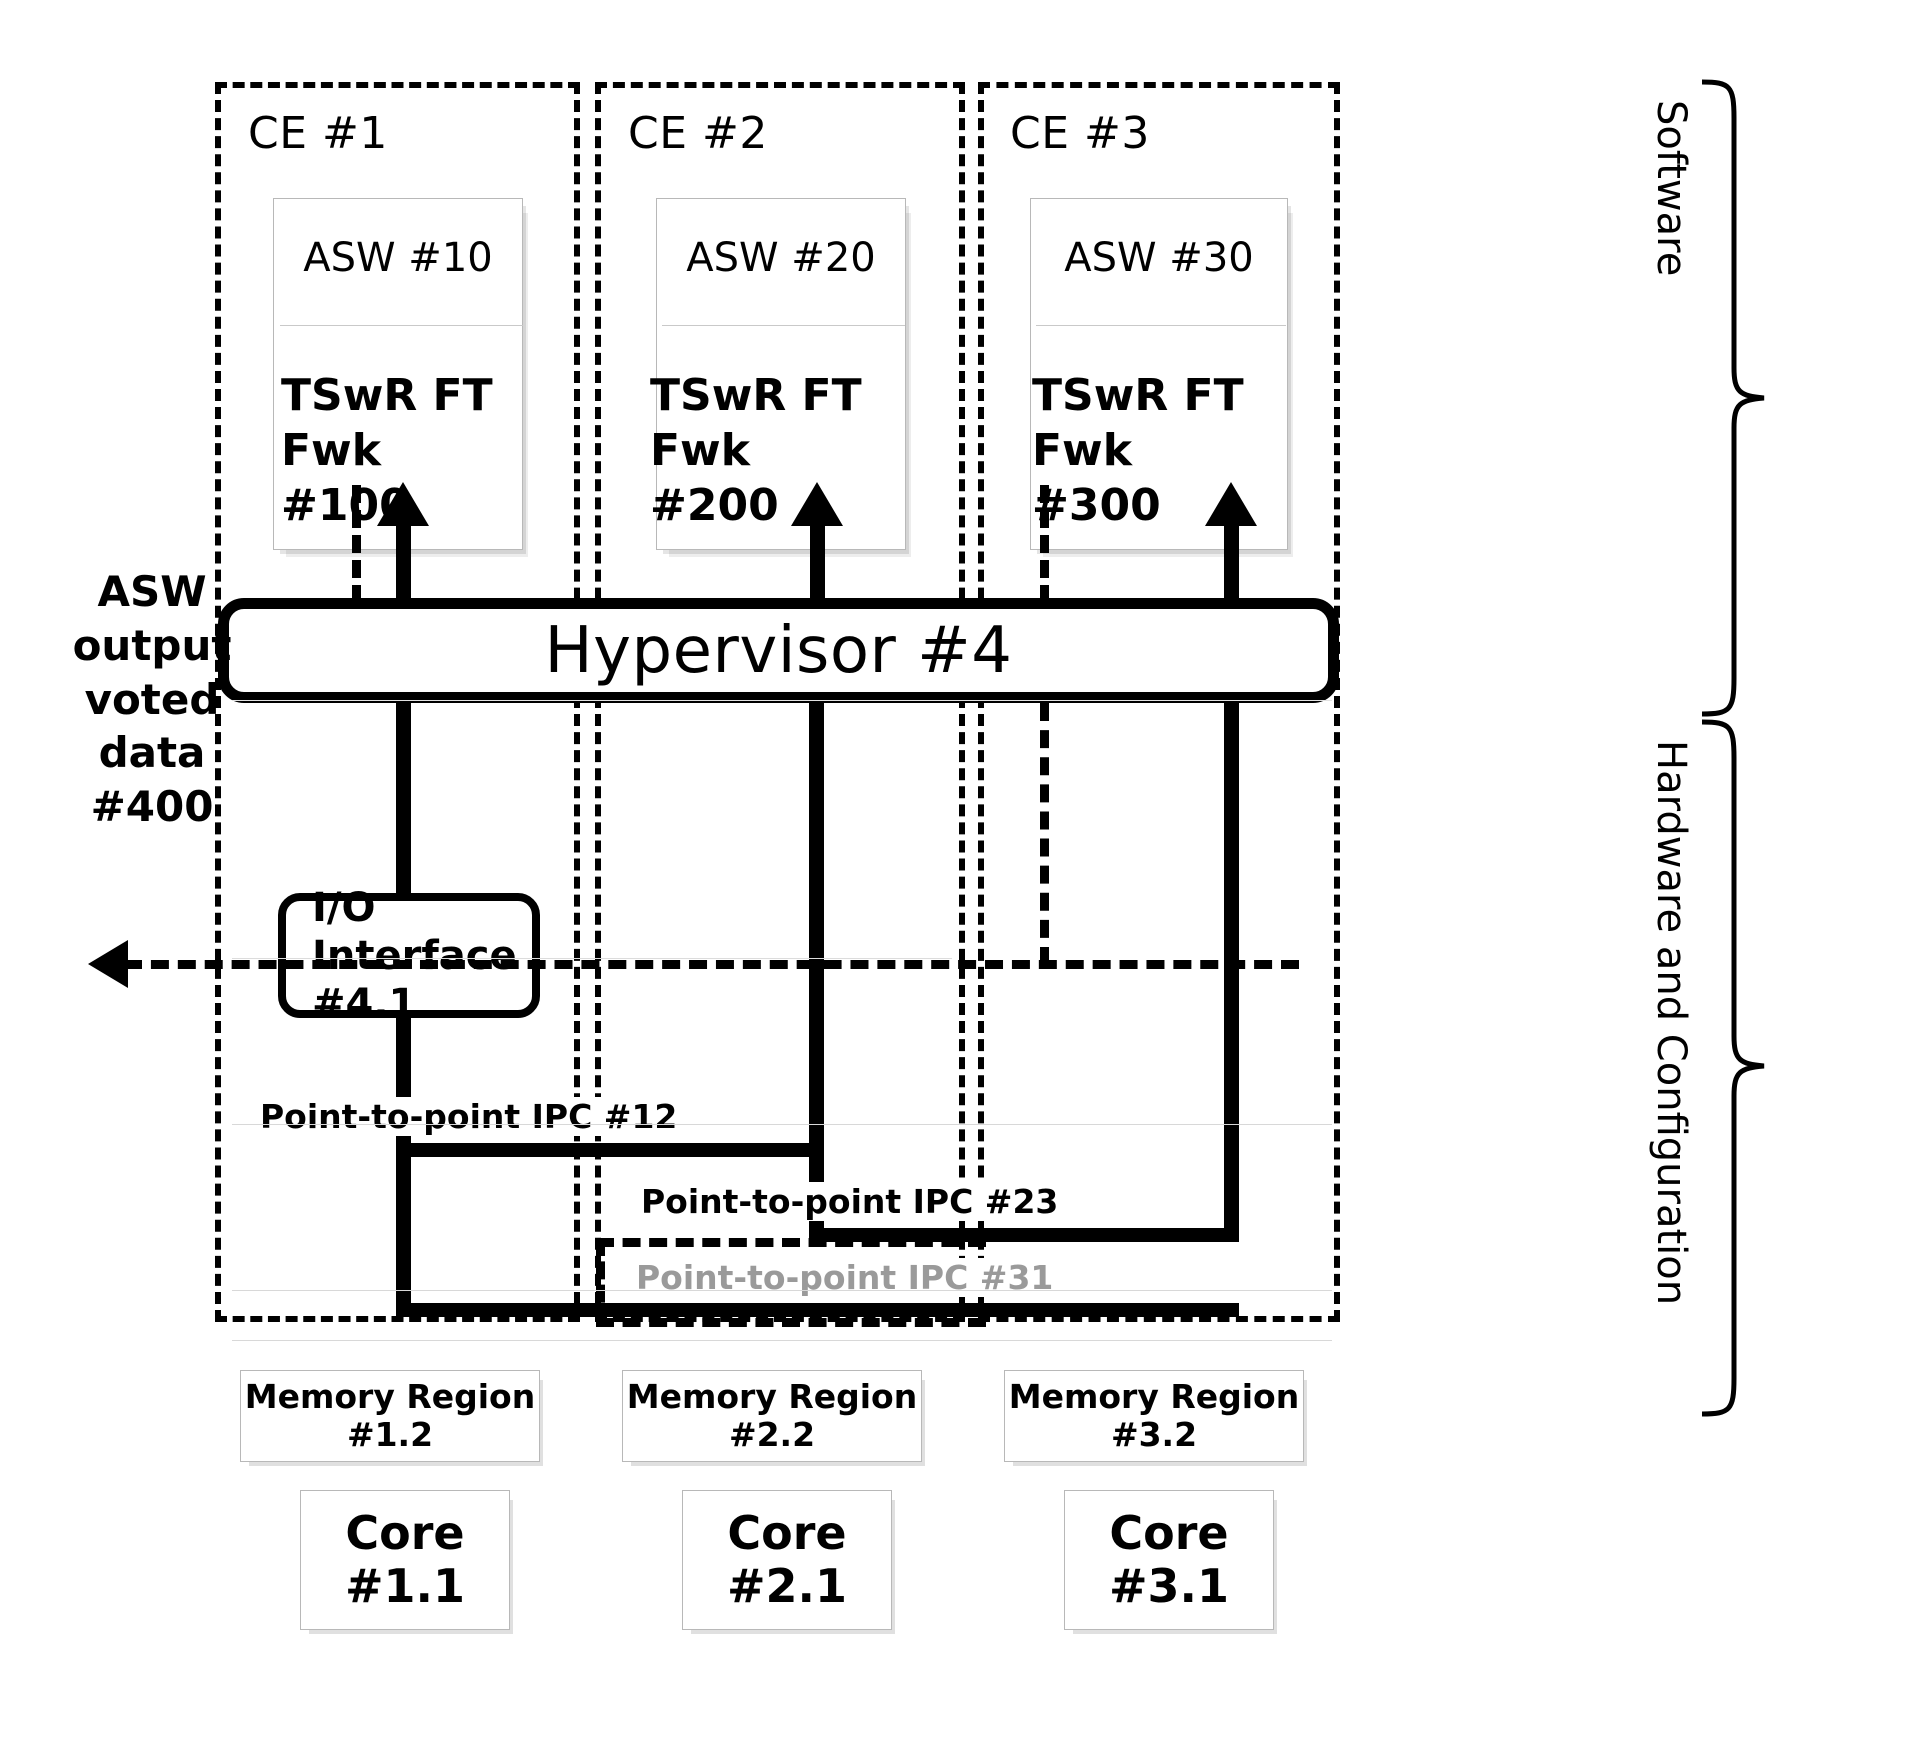  Describe the element at coordinates (152, 699) in the screenshot. I see `asw-output-label: ASW output voted data #400` at that location.